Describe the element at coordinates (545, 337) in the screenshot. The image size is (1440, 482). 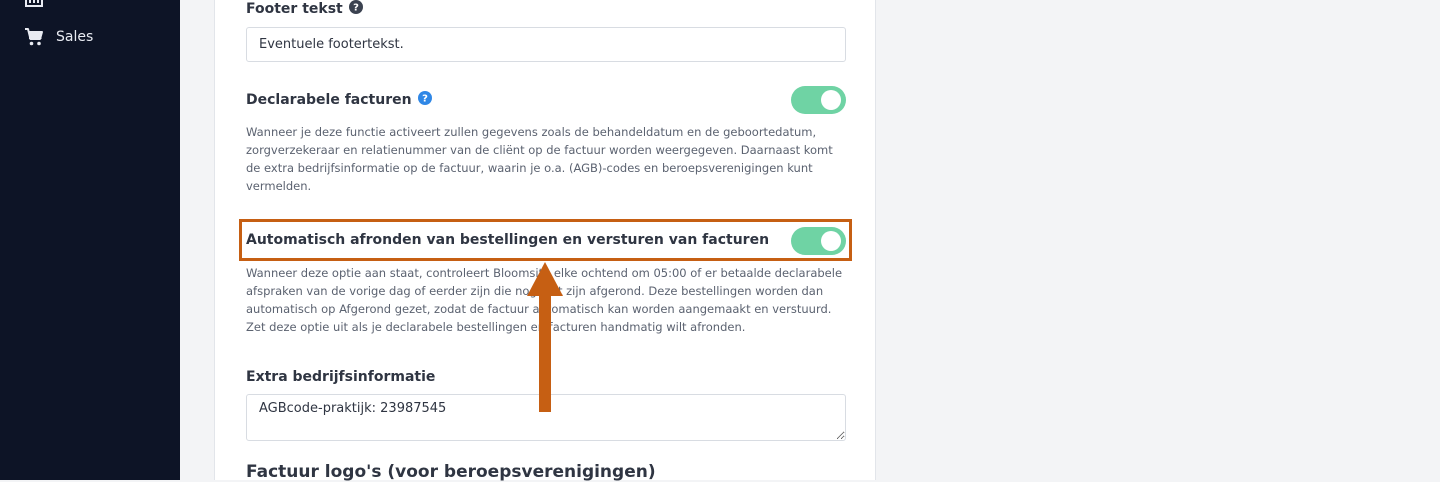
I see `arrow-up-icon` at that location.